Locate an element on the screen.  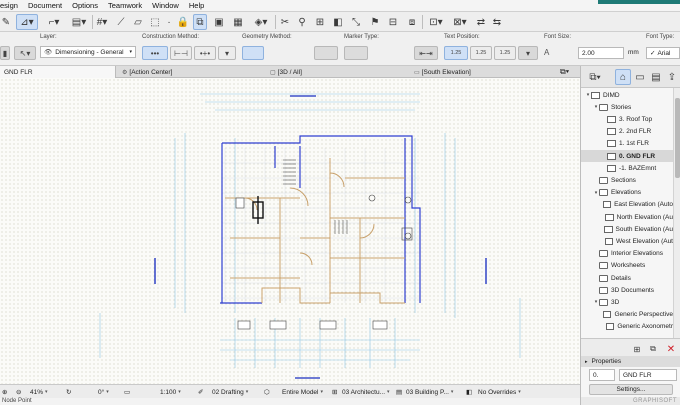
tree-item: ▾ 3D is located at coordinates (627, 302).